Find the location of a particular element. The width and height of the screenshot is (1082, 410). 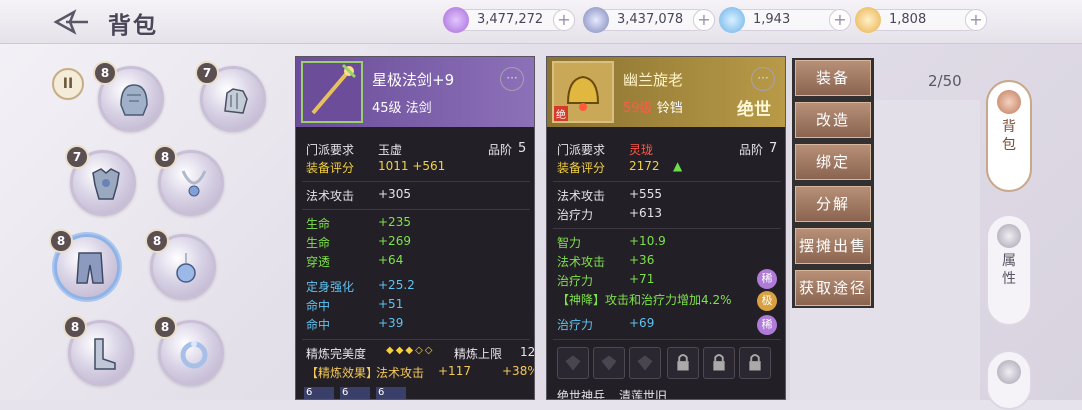

more-tab-icon is located at coordinates (1009, 372).